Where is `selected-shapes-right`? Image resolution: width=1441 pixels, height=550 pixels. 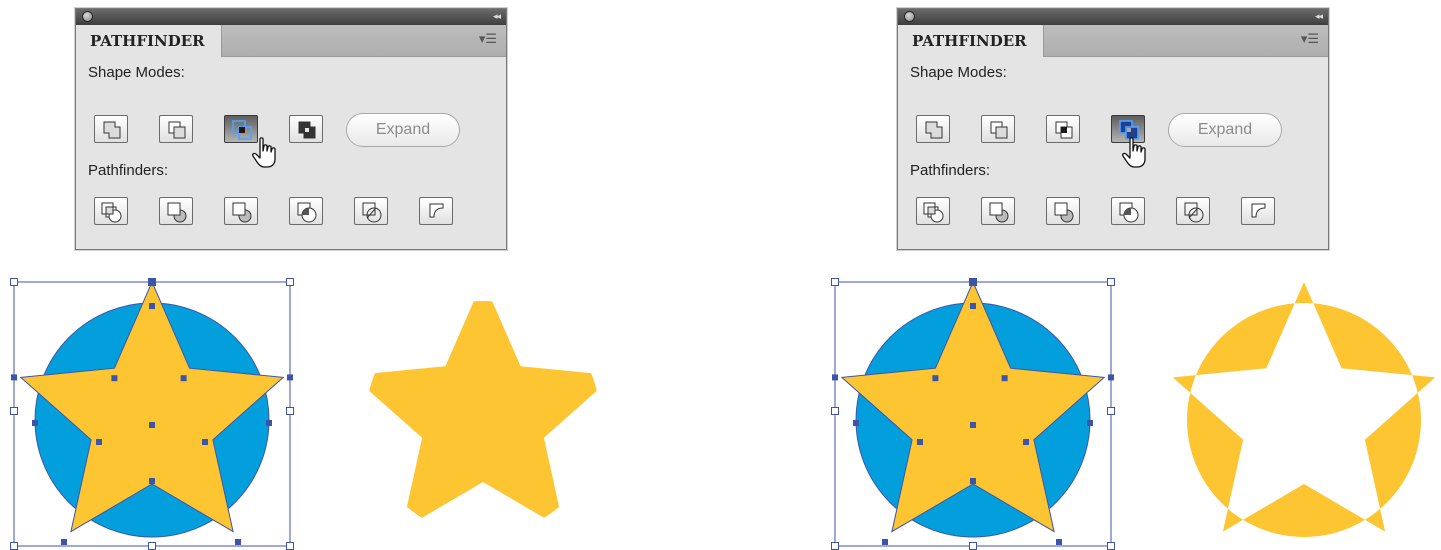 selected-shapes-right is located at coordinates (973, 409).